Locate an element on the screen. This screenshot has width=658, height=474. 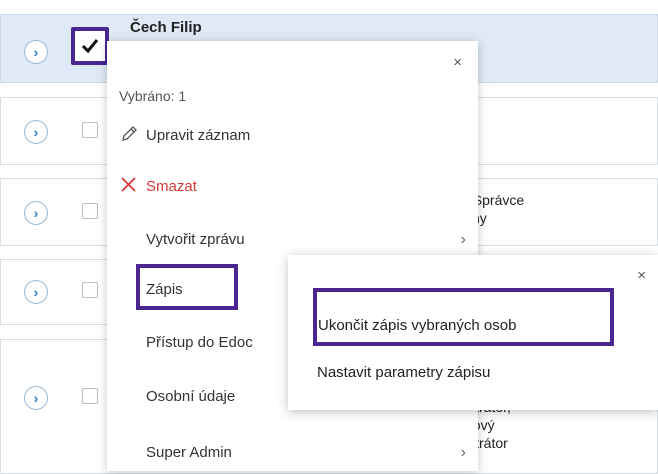
checkmark-icon is located at coordinates (90, 46).